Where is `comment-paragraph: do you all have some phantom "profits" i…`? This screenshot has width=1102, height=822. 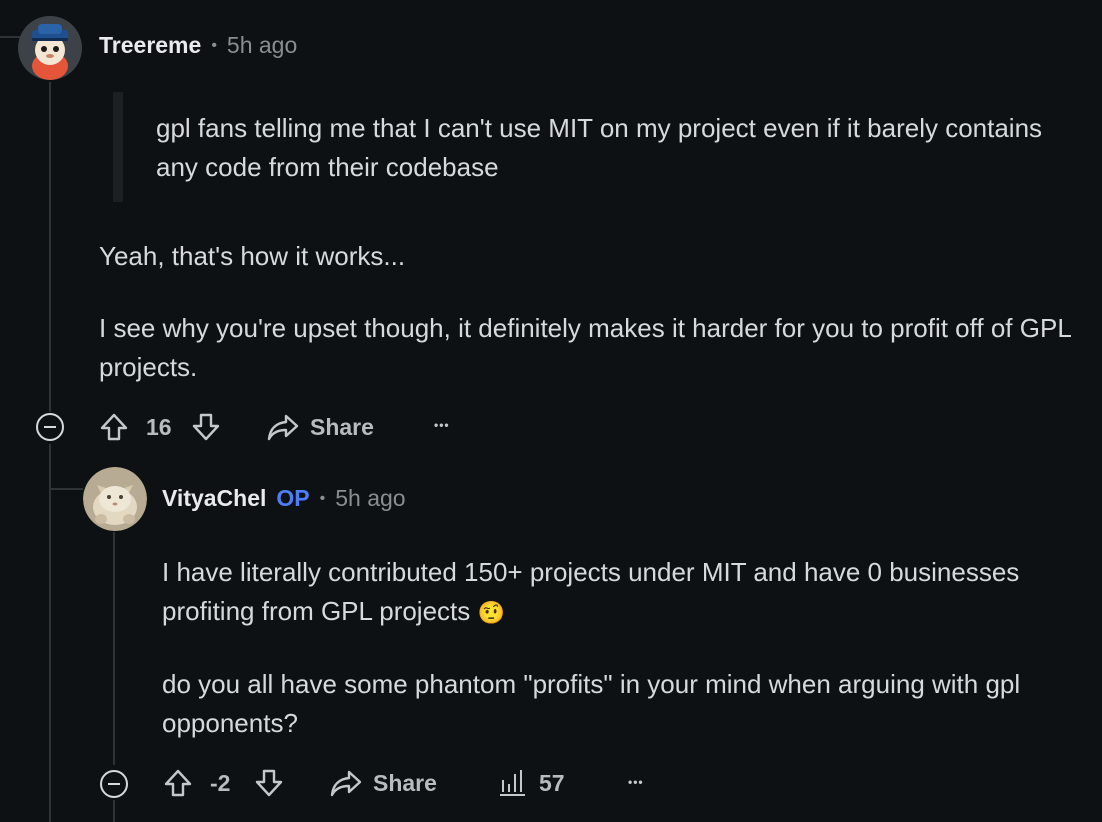 comment-paragraph: do you all have some phantom "profits" i… is located at coordinates (591, 703).